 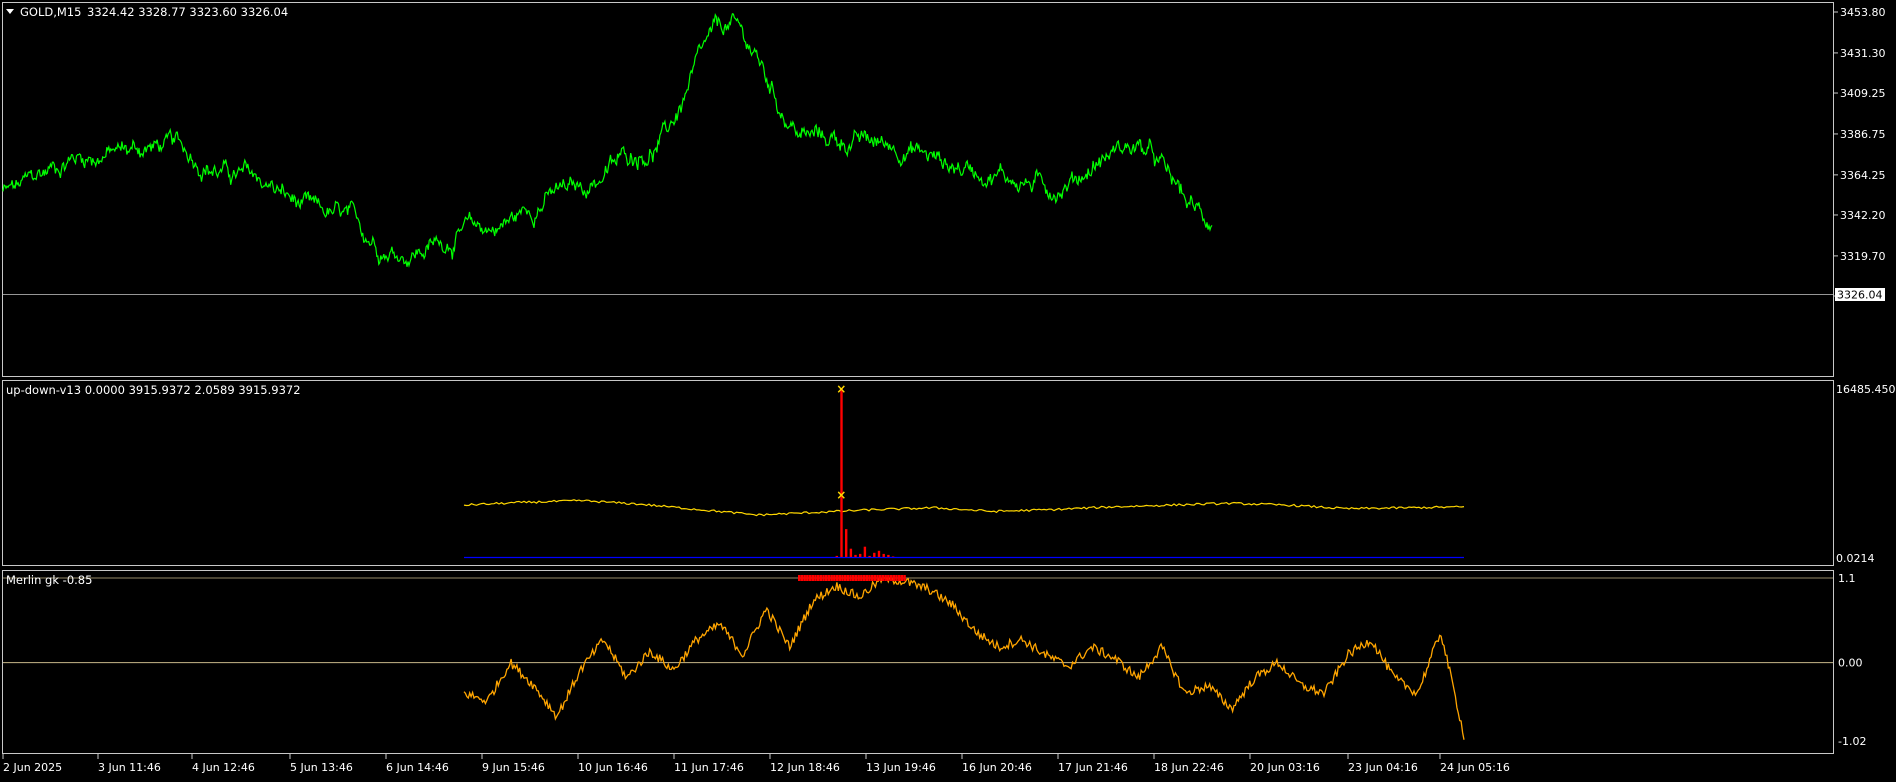 I want to click on price-tick-label: 3342.20, so click(x=1863, y=215).